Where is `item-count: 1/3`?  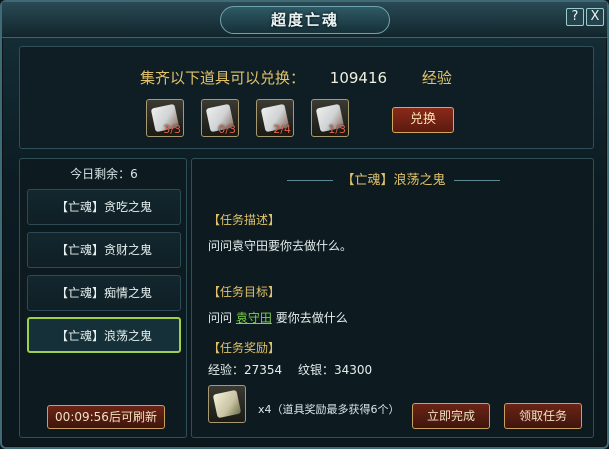 item-count: 1/3 is located at coordinates (337, 129).